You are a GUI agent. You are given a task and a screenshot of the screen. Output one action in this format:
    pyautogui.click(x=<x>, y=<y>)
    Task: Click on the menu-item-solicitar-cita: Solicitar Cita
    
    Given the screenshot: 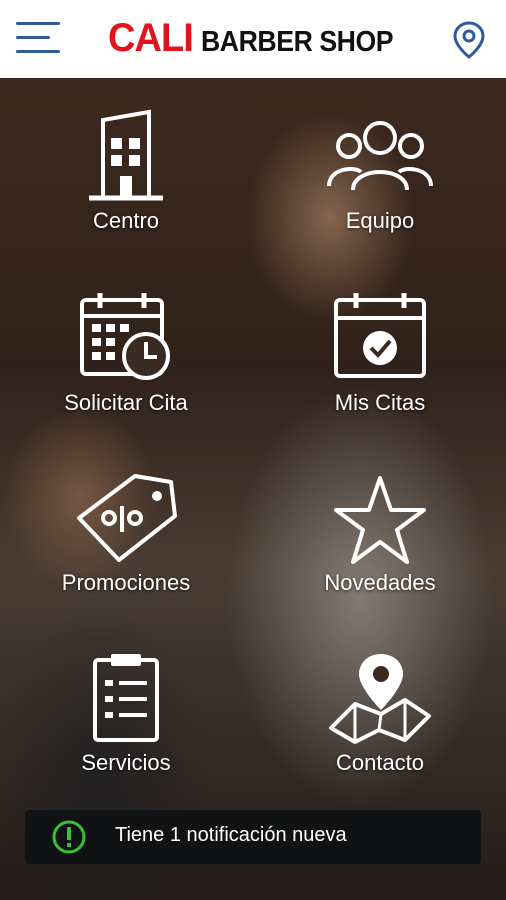 What is the action you would take?
    pyautogui.click(x=126, y=365)
    